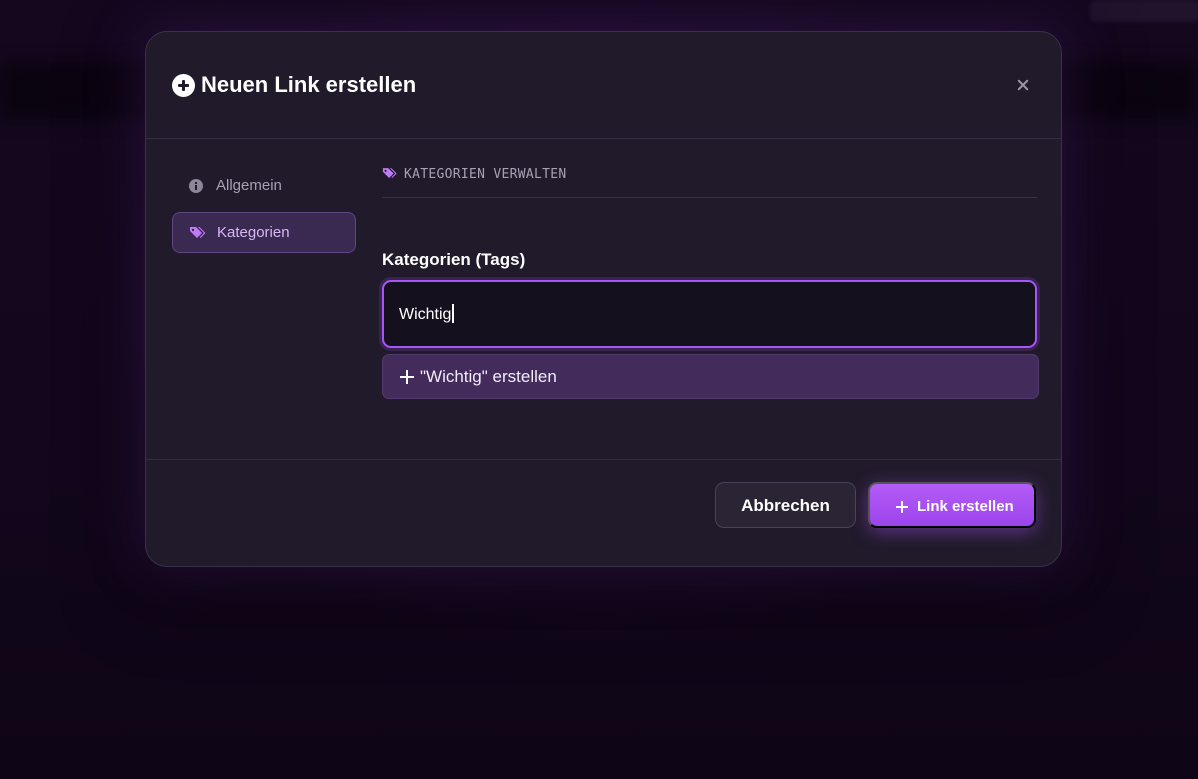  Describe the element at coordinates (454, 259) in the screenshot. I see `tags-field-label: Kategorien (Tags)` at that location.